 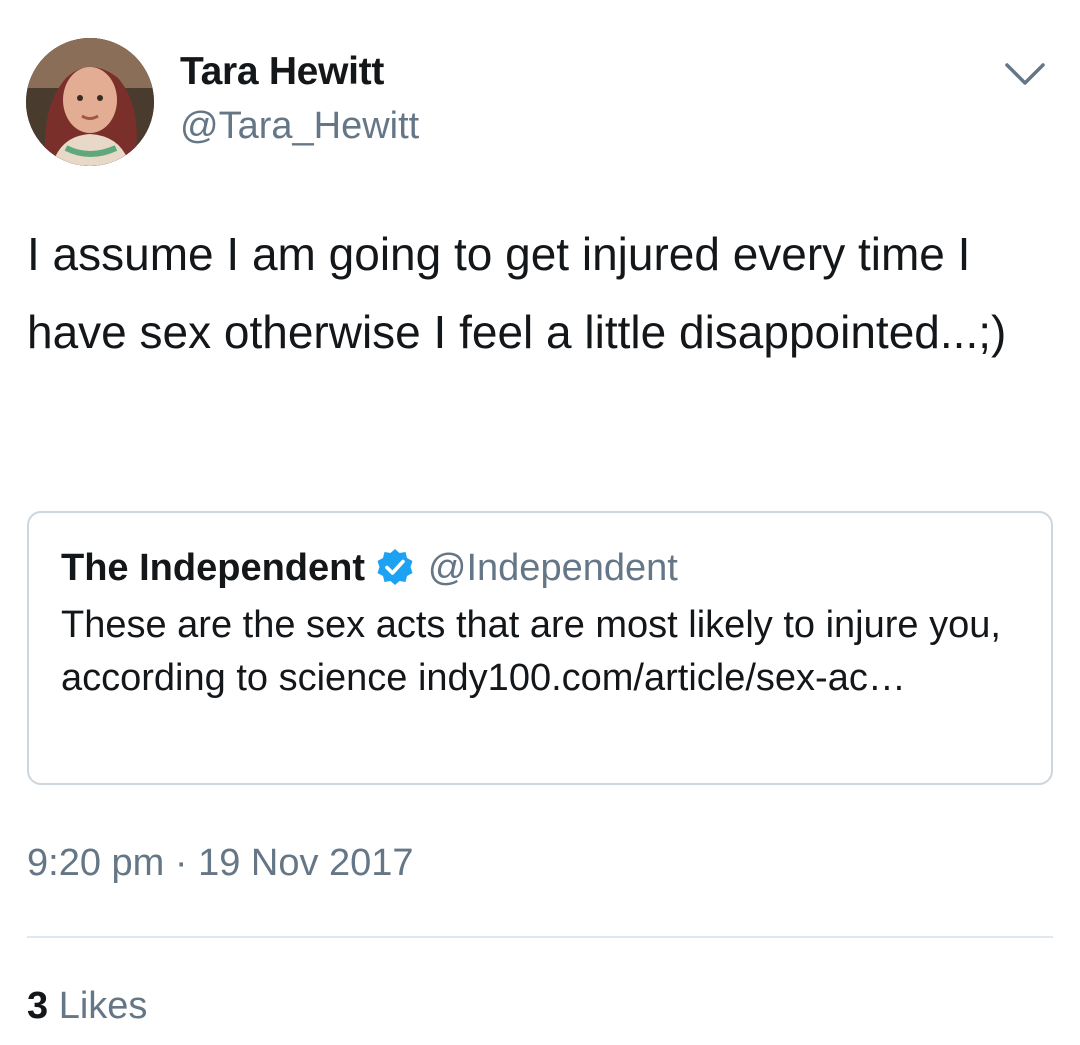 What do you see at coordinates (103, 1006) in the screenshot?
I see `likes-label: Likes` at bounding box center [103, 1006].